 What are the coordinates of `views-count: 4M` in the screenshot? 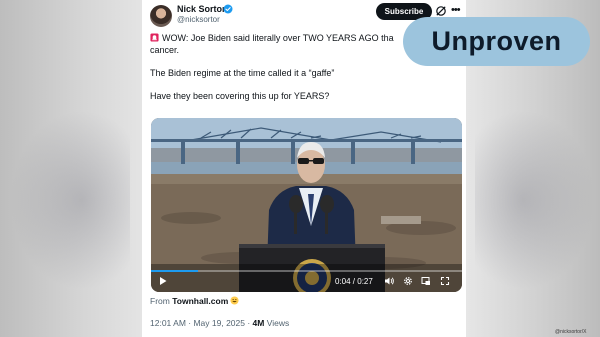 It's located at (258, 323).